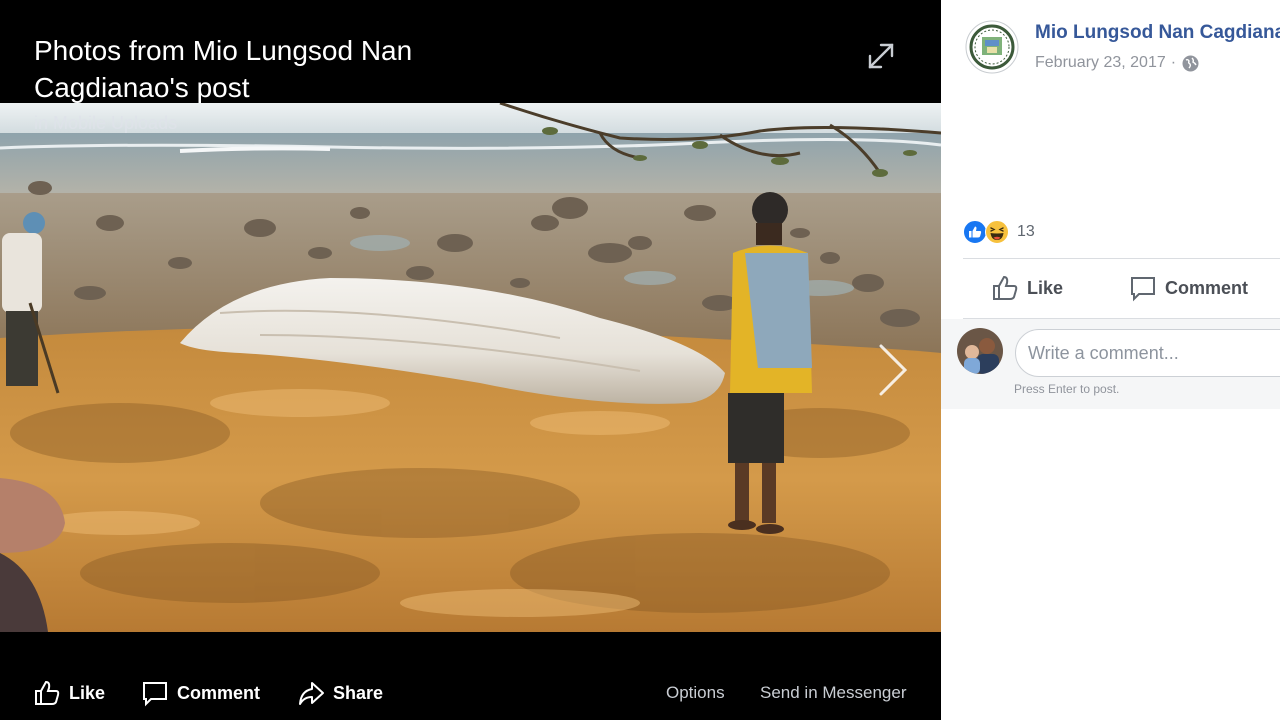  I want to click on divider, so click(1121, 258).